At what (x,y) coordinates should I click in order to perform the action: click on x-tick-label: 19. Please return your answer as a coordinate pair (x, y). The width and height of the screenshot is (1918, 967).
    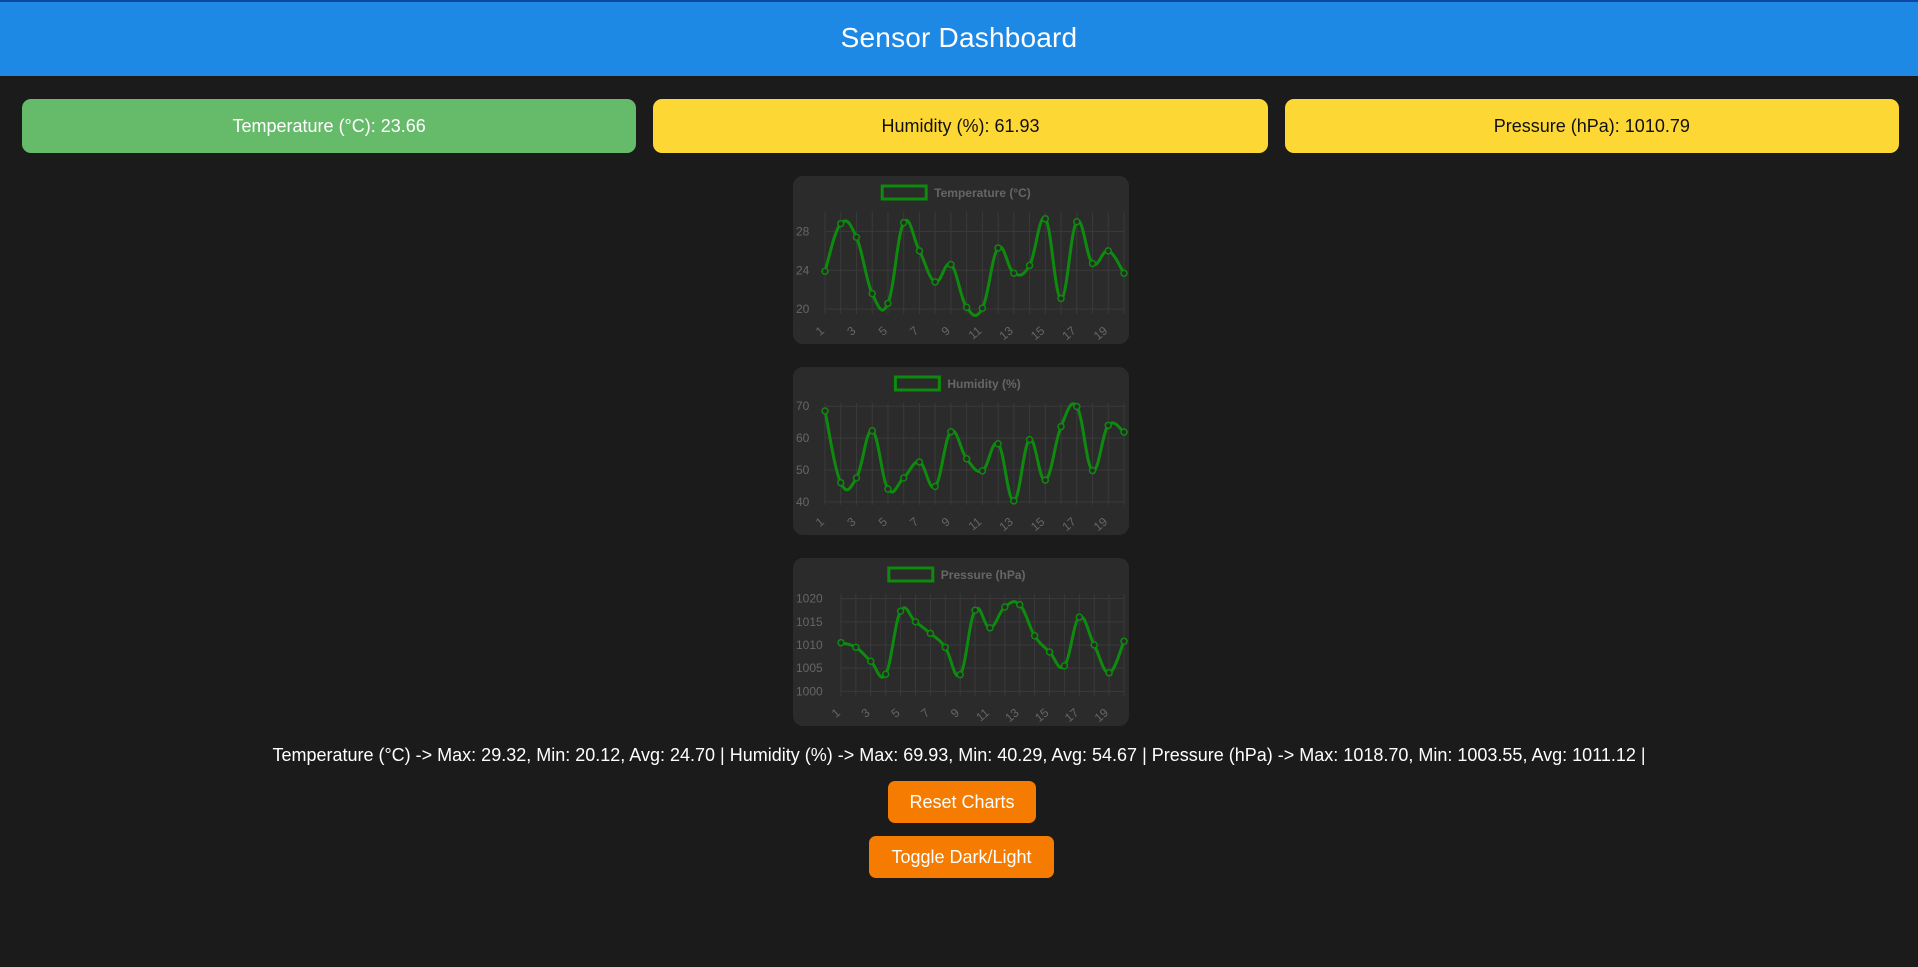
    Looking at the image, I should click on (1101, 715).